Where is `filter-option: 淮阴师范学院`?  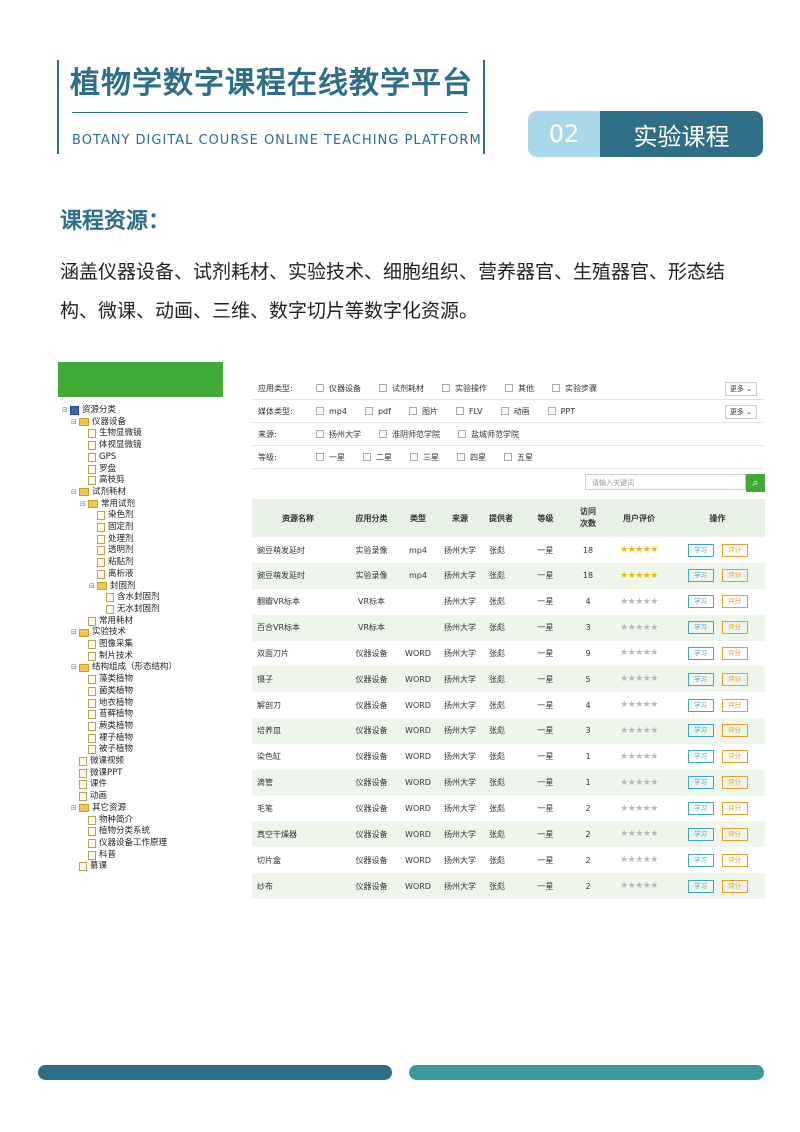
filter-option: 淮阴师范学院 is located at coordinates (409, 434).